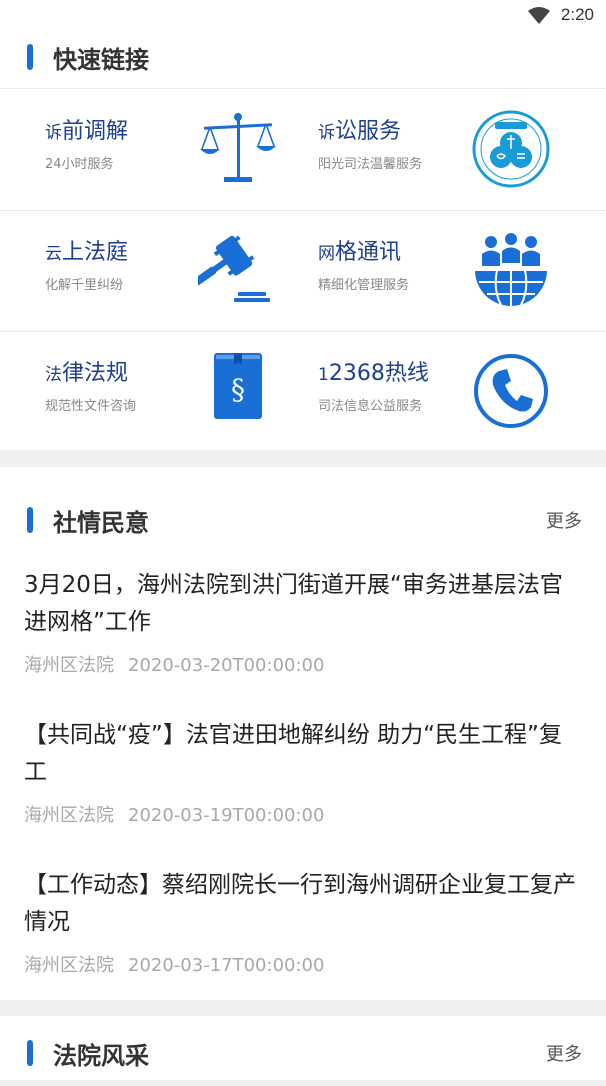 The image size is (606, 1086). Describe the element at coordinates (79, 164) in the screenshot. I see `quick-link-subtitle: 24小时服务` at that location.